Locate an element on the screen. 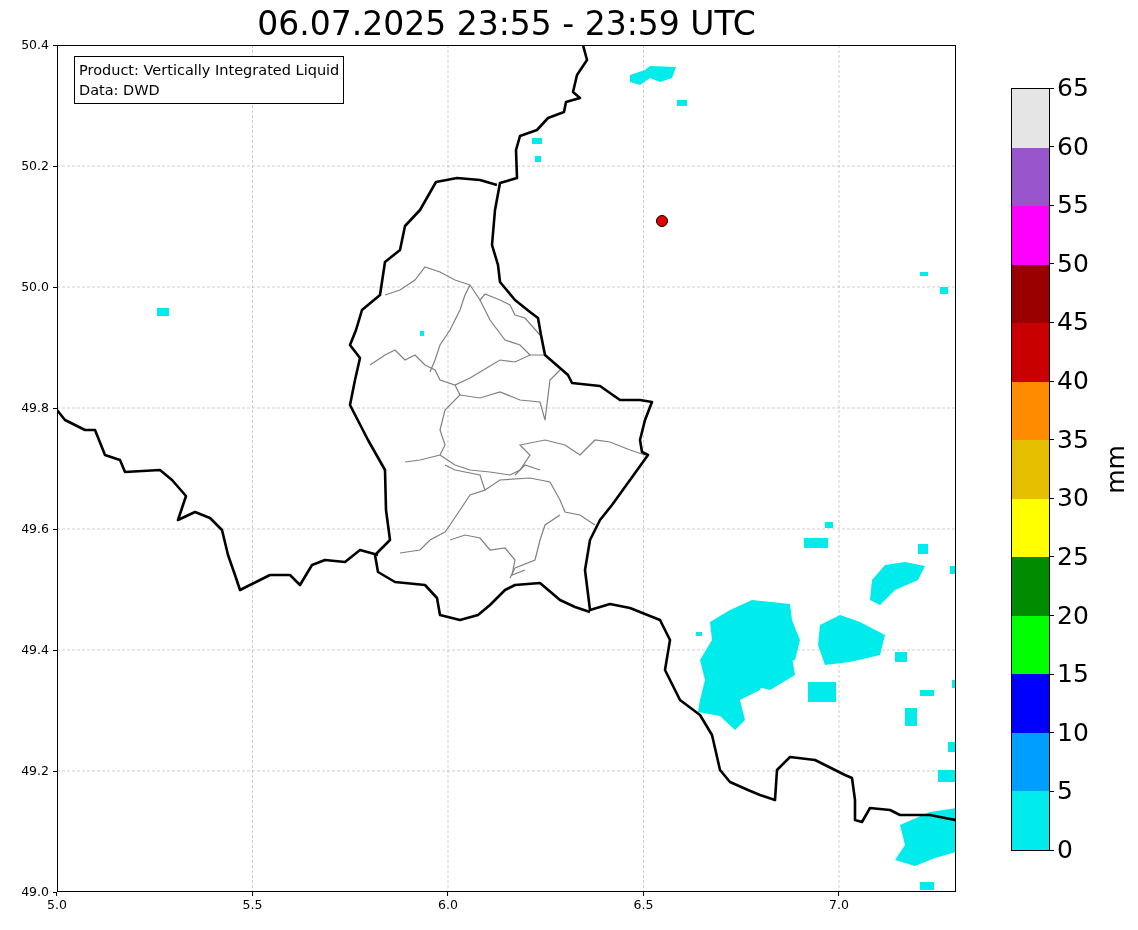  colorbar-tick-label: 30 is located at coordinates (1073, 498).